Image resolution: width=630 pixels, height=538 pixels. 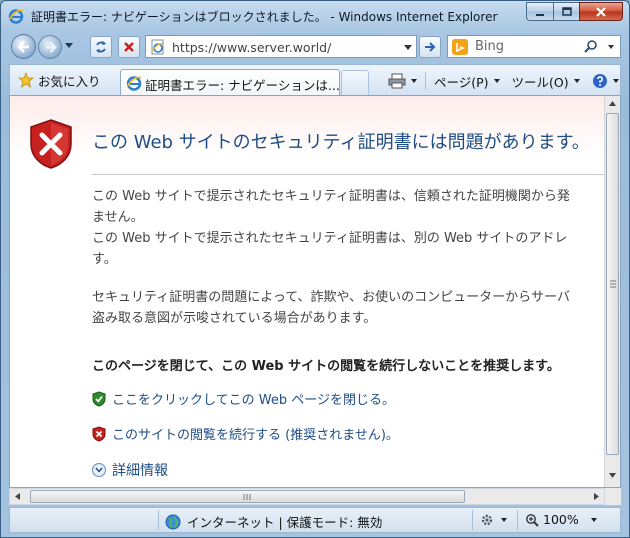 I want to click on print-dropdown, so click(x=414, y=81).